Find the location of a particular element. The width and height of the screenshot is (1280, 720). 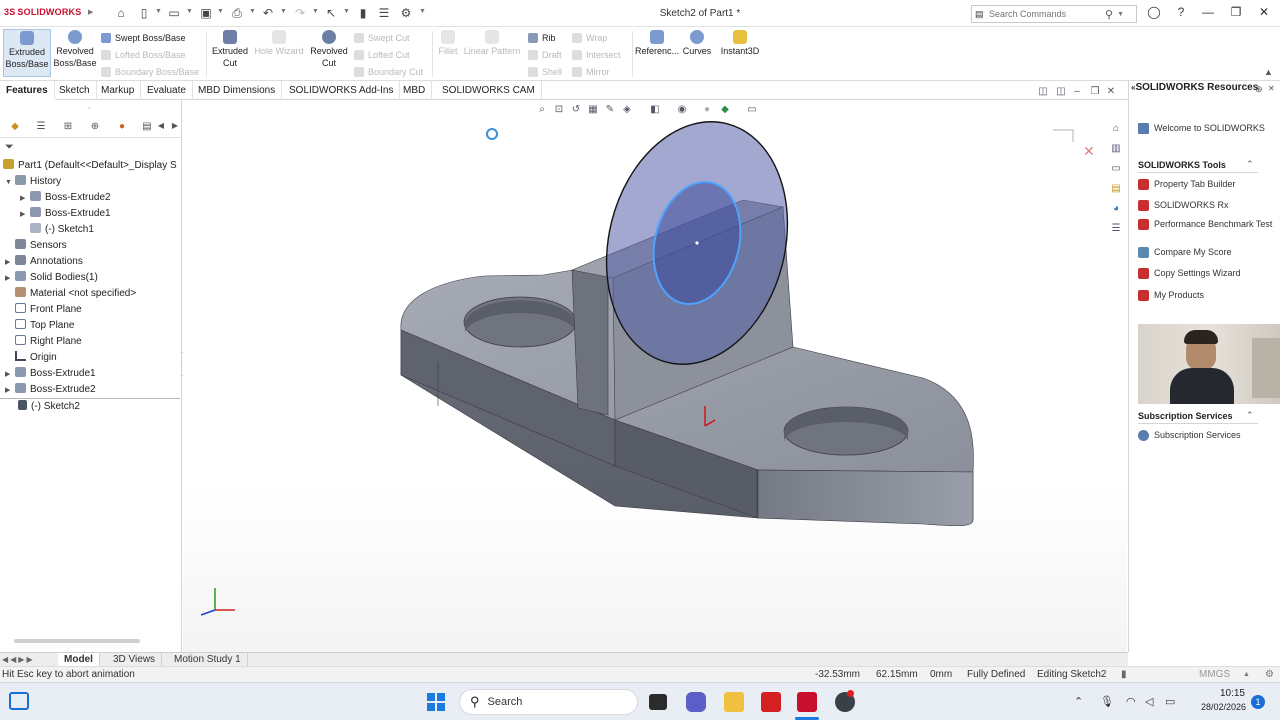

viewport-restore-icon: ❐ is located at coordinates (1095, 92).